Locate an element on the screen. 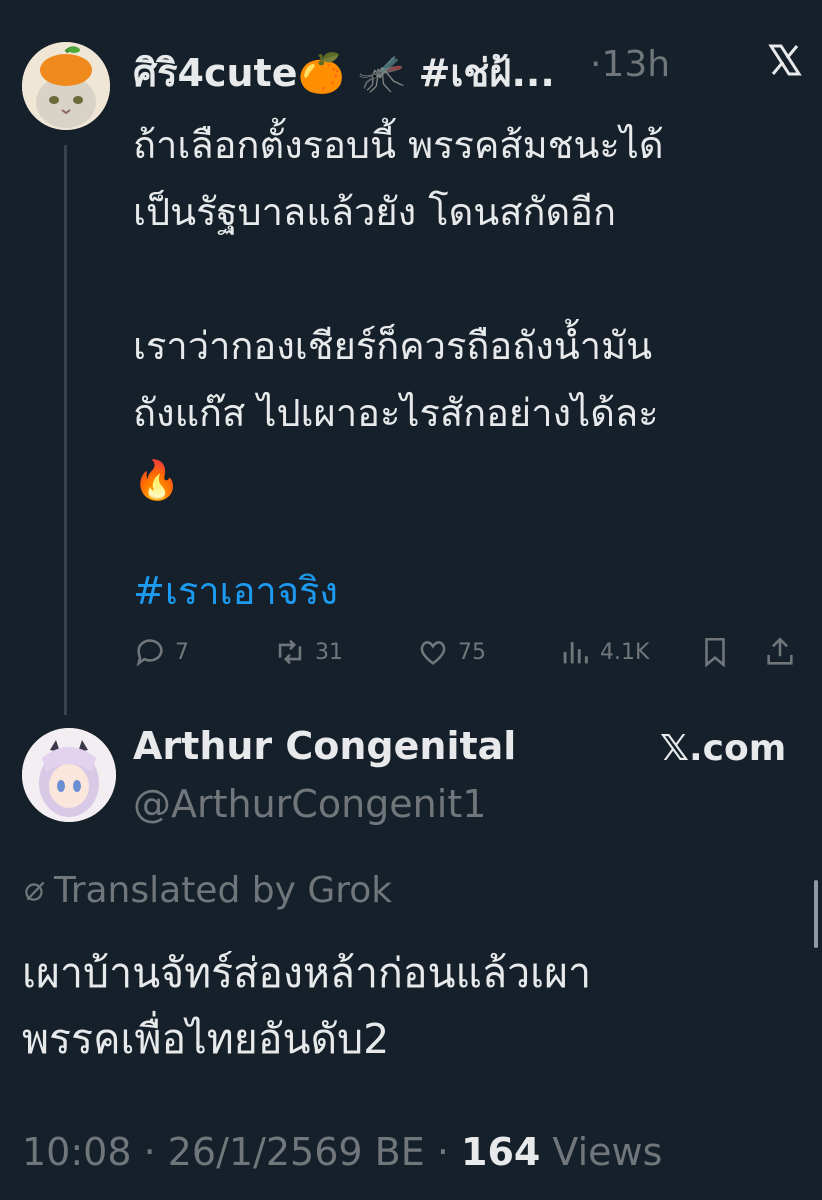 This screenshot has height=1200, width=822. x-logo-icon is located at coordinates (785, 60).